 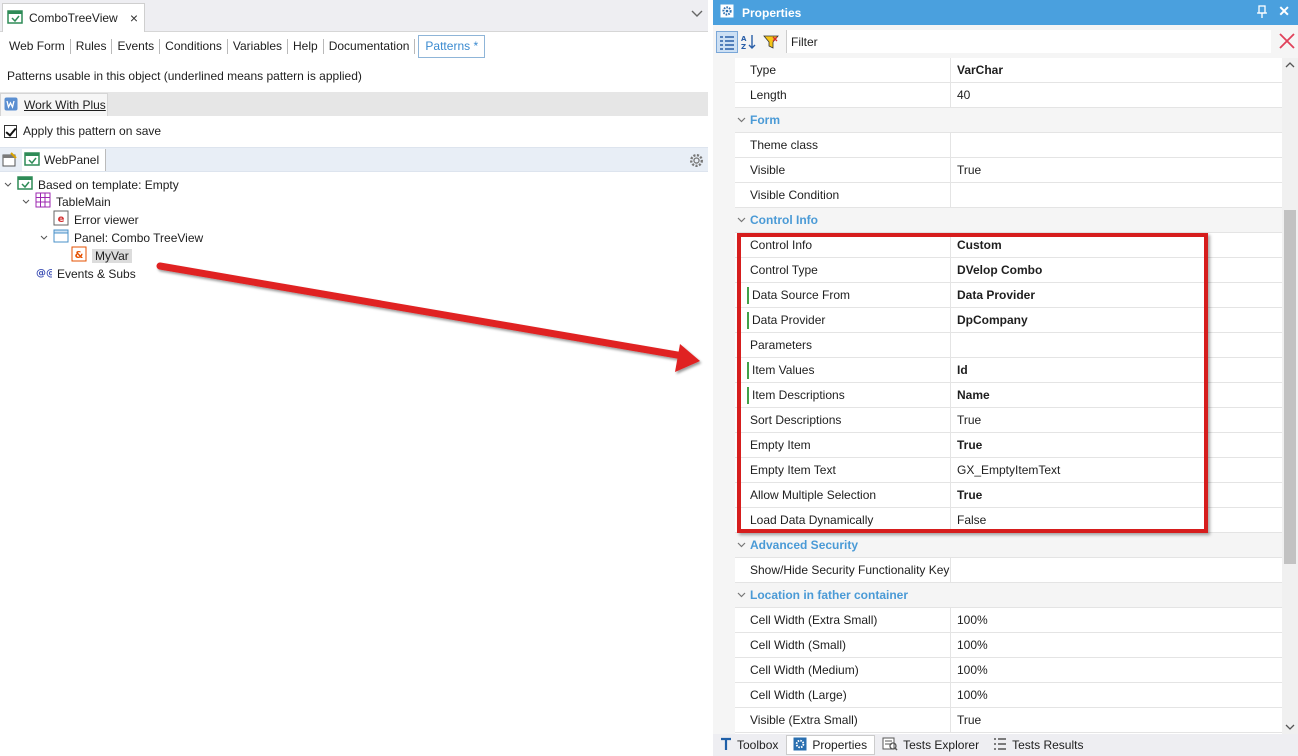 I want to click on tree-node-myvar: & MyVar, so click(x=101, y=255).